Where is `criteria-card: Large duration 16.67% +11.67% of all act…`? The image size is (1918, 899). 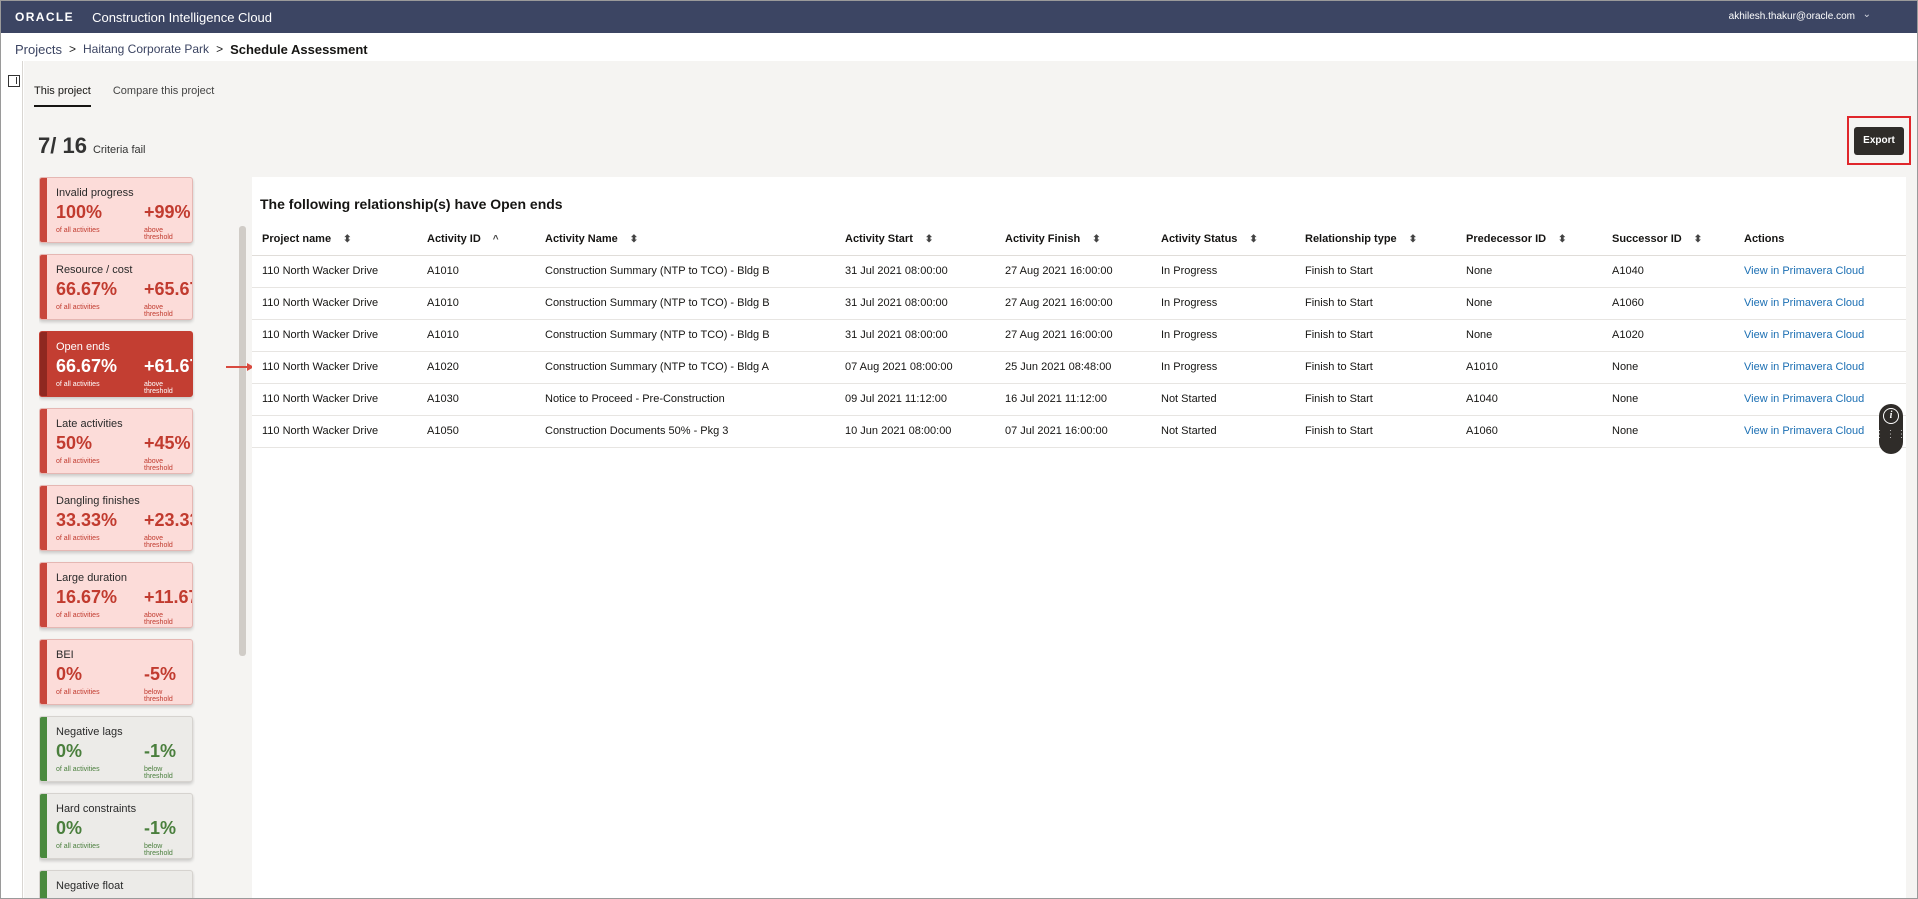
criteria-card: Large duration 16.67% +11.67% of all act… is located at coordinates (116, 595).